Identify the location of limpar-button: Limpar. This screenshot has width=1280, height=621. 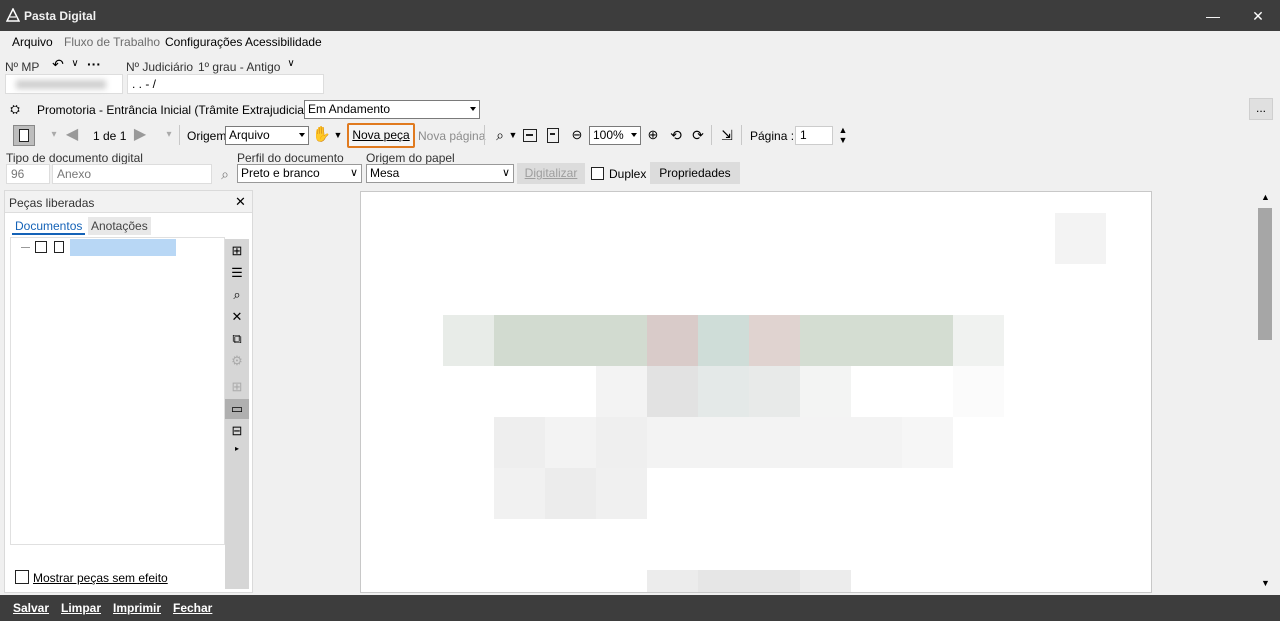
(81, 608).